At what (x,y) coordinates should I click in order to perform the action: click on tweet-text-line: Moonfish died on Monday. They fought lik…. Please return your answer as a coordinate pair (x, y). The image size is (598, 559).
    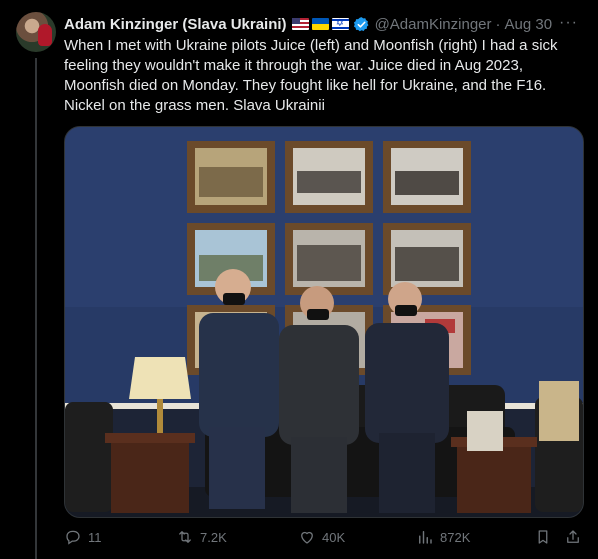
    Looking at the image, I should click on (305, 85).